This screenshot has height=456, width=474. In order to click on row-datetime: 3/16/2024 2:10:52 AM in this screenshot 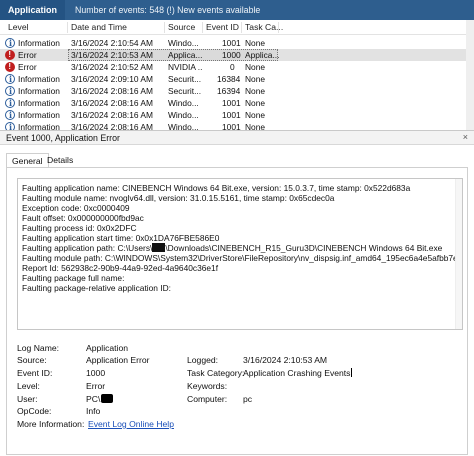, I will do `click(112, 67)`.